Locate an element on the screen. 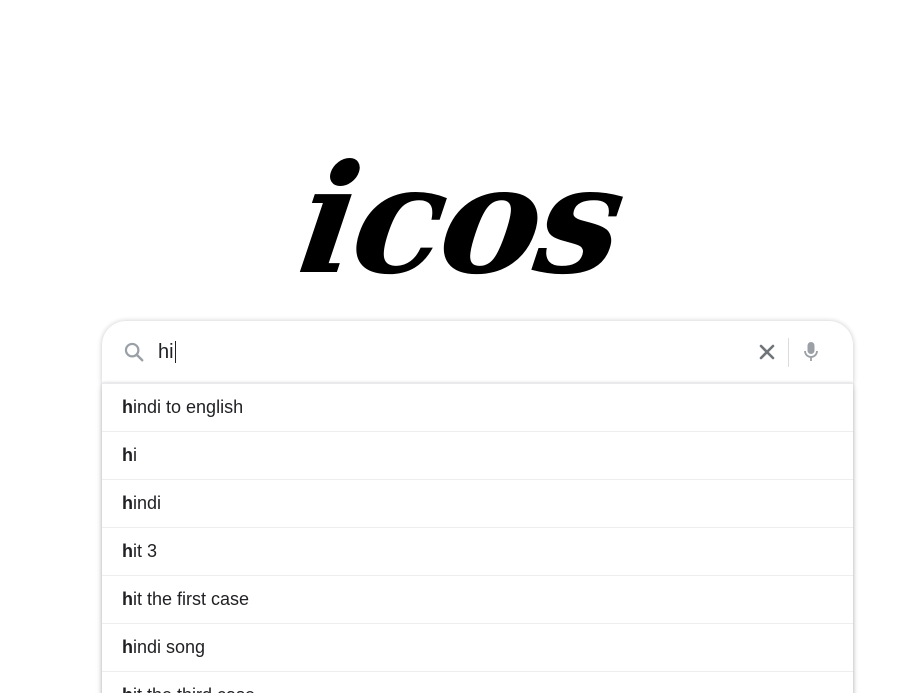  suggestion-rest: i is located at coordinates (135, 455).